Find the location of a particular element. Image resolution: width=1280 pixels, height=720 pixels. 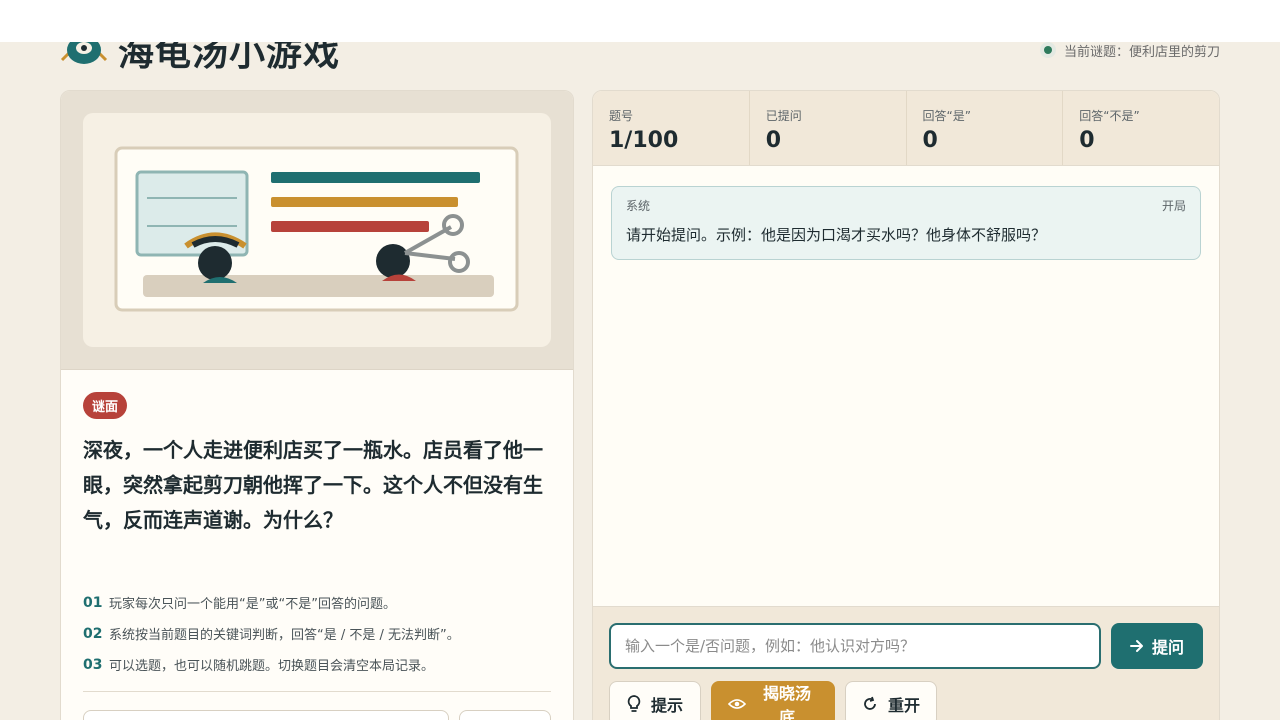

hint-button: 提示 is located at coordinates (655, 700).